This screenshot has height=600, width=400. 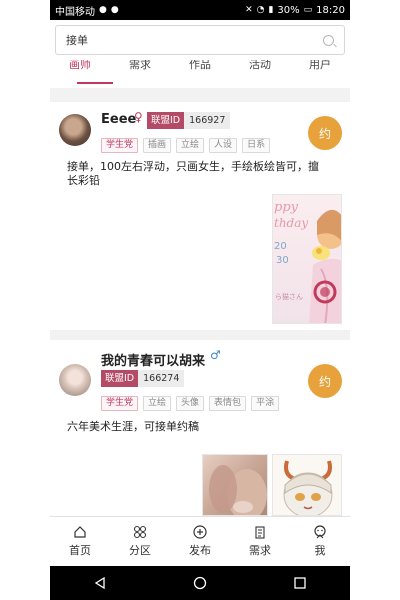 What do you see at coordinates (75, 12) in the screenshot?
I see `carrier-label: 中国移动` at bounding box center [75, 12].